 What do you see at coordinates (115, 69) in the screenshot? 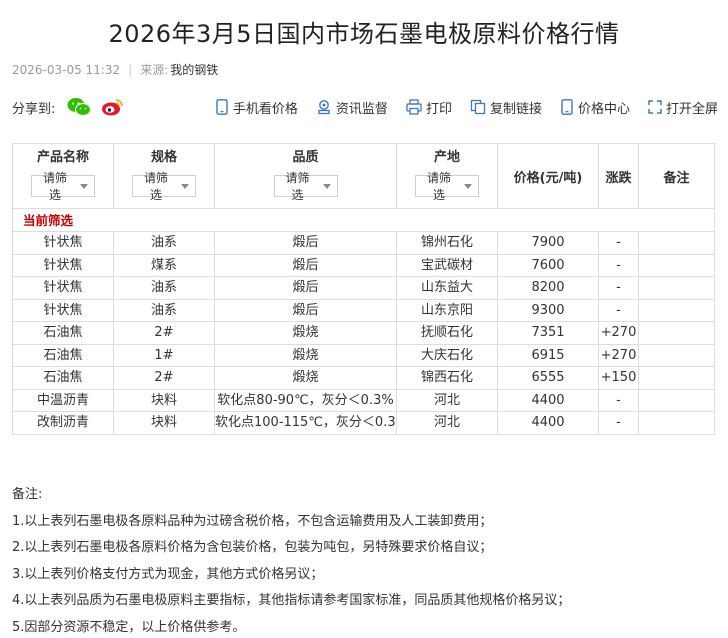
I see `article-meta: 2026-03-05 11:32 | 来源: 我的钢铁` at bounding box center [115, 69].